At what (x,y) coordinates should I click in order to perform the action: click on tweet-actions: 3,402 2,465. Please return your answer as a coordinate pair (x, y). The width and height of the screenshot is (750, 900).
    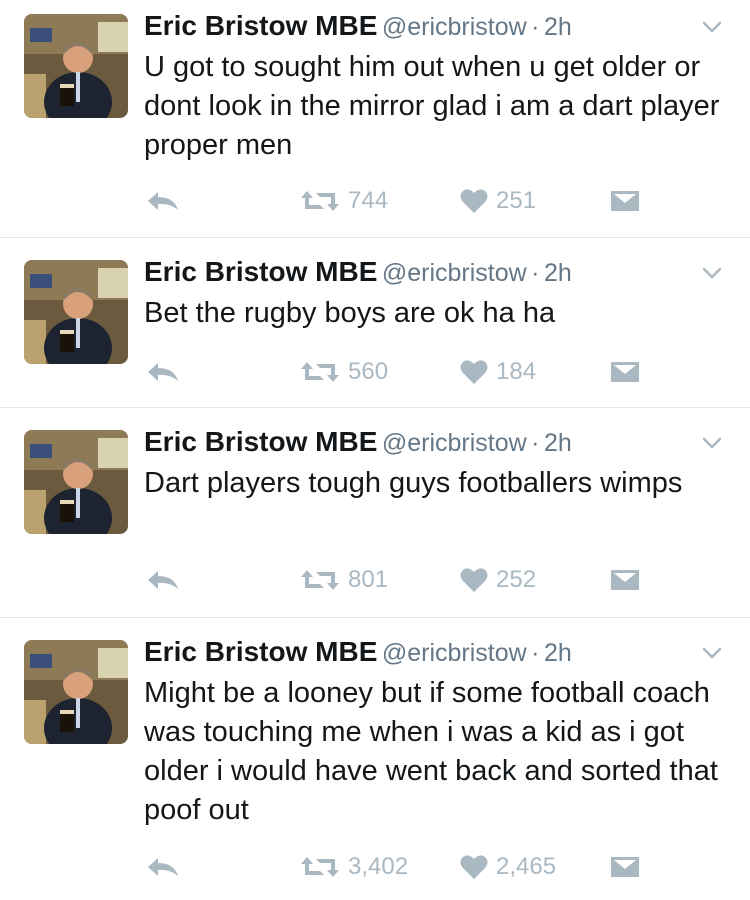
    Looking at the image, I should click on (375, 867).